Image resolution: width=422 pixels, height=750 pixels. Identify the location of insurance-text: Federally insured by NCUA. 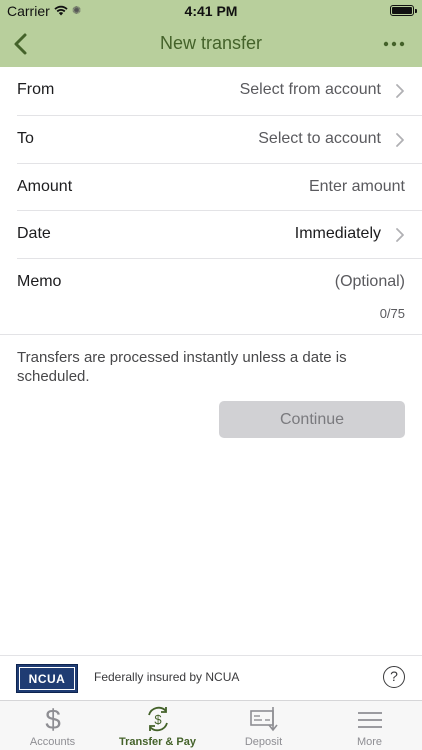
(167, 677).